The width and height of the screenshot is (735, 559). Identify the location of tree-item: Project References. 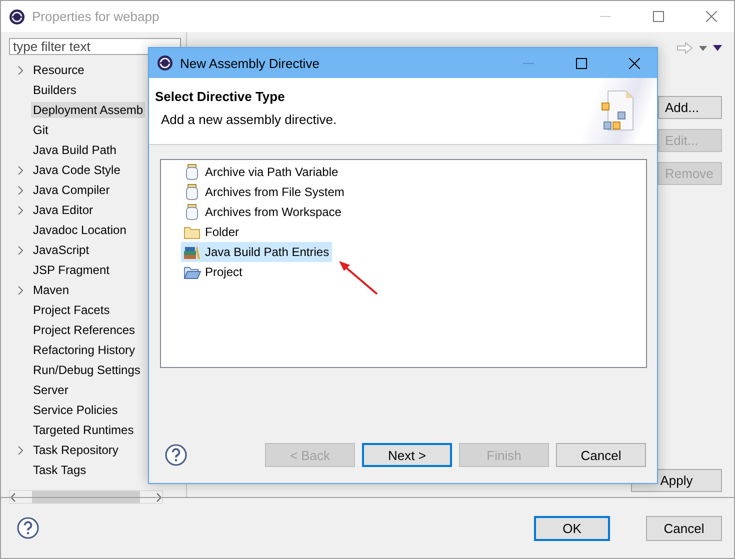
(84, 330).